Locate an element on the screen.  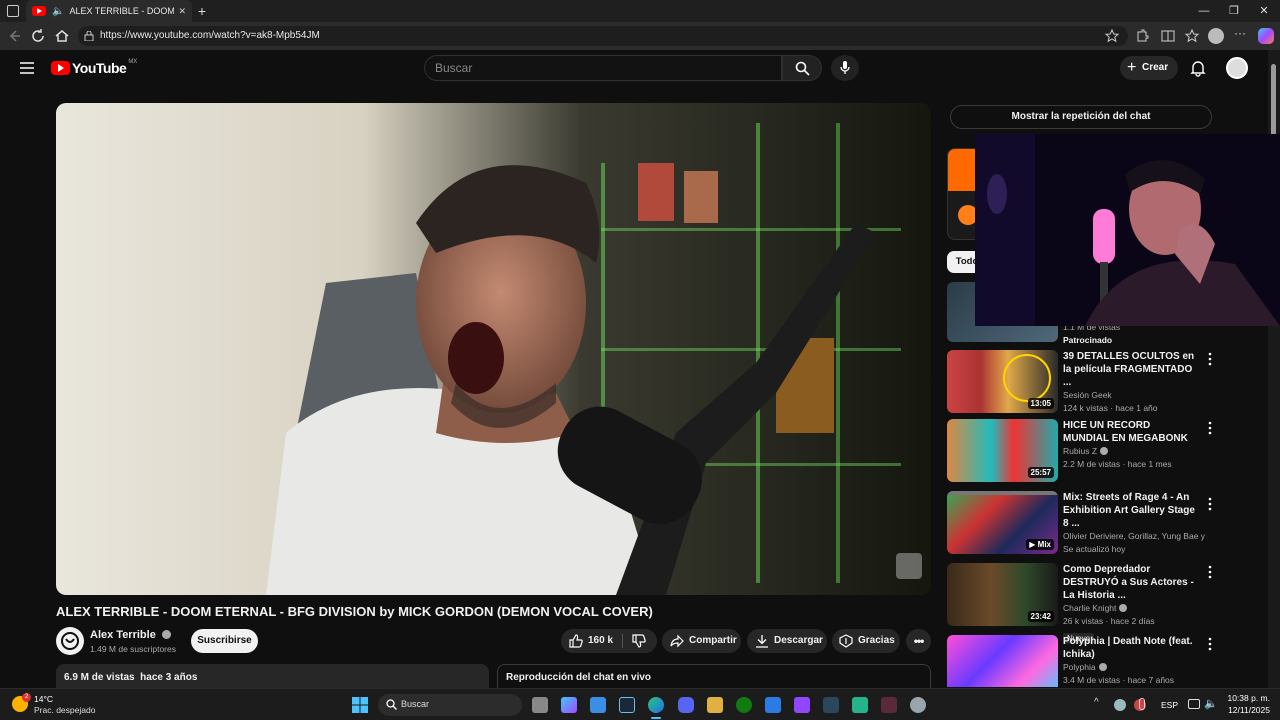
chat-replay-box: Reproducción del chat en vivo is located at coordinates (714, 676).